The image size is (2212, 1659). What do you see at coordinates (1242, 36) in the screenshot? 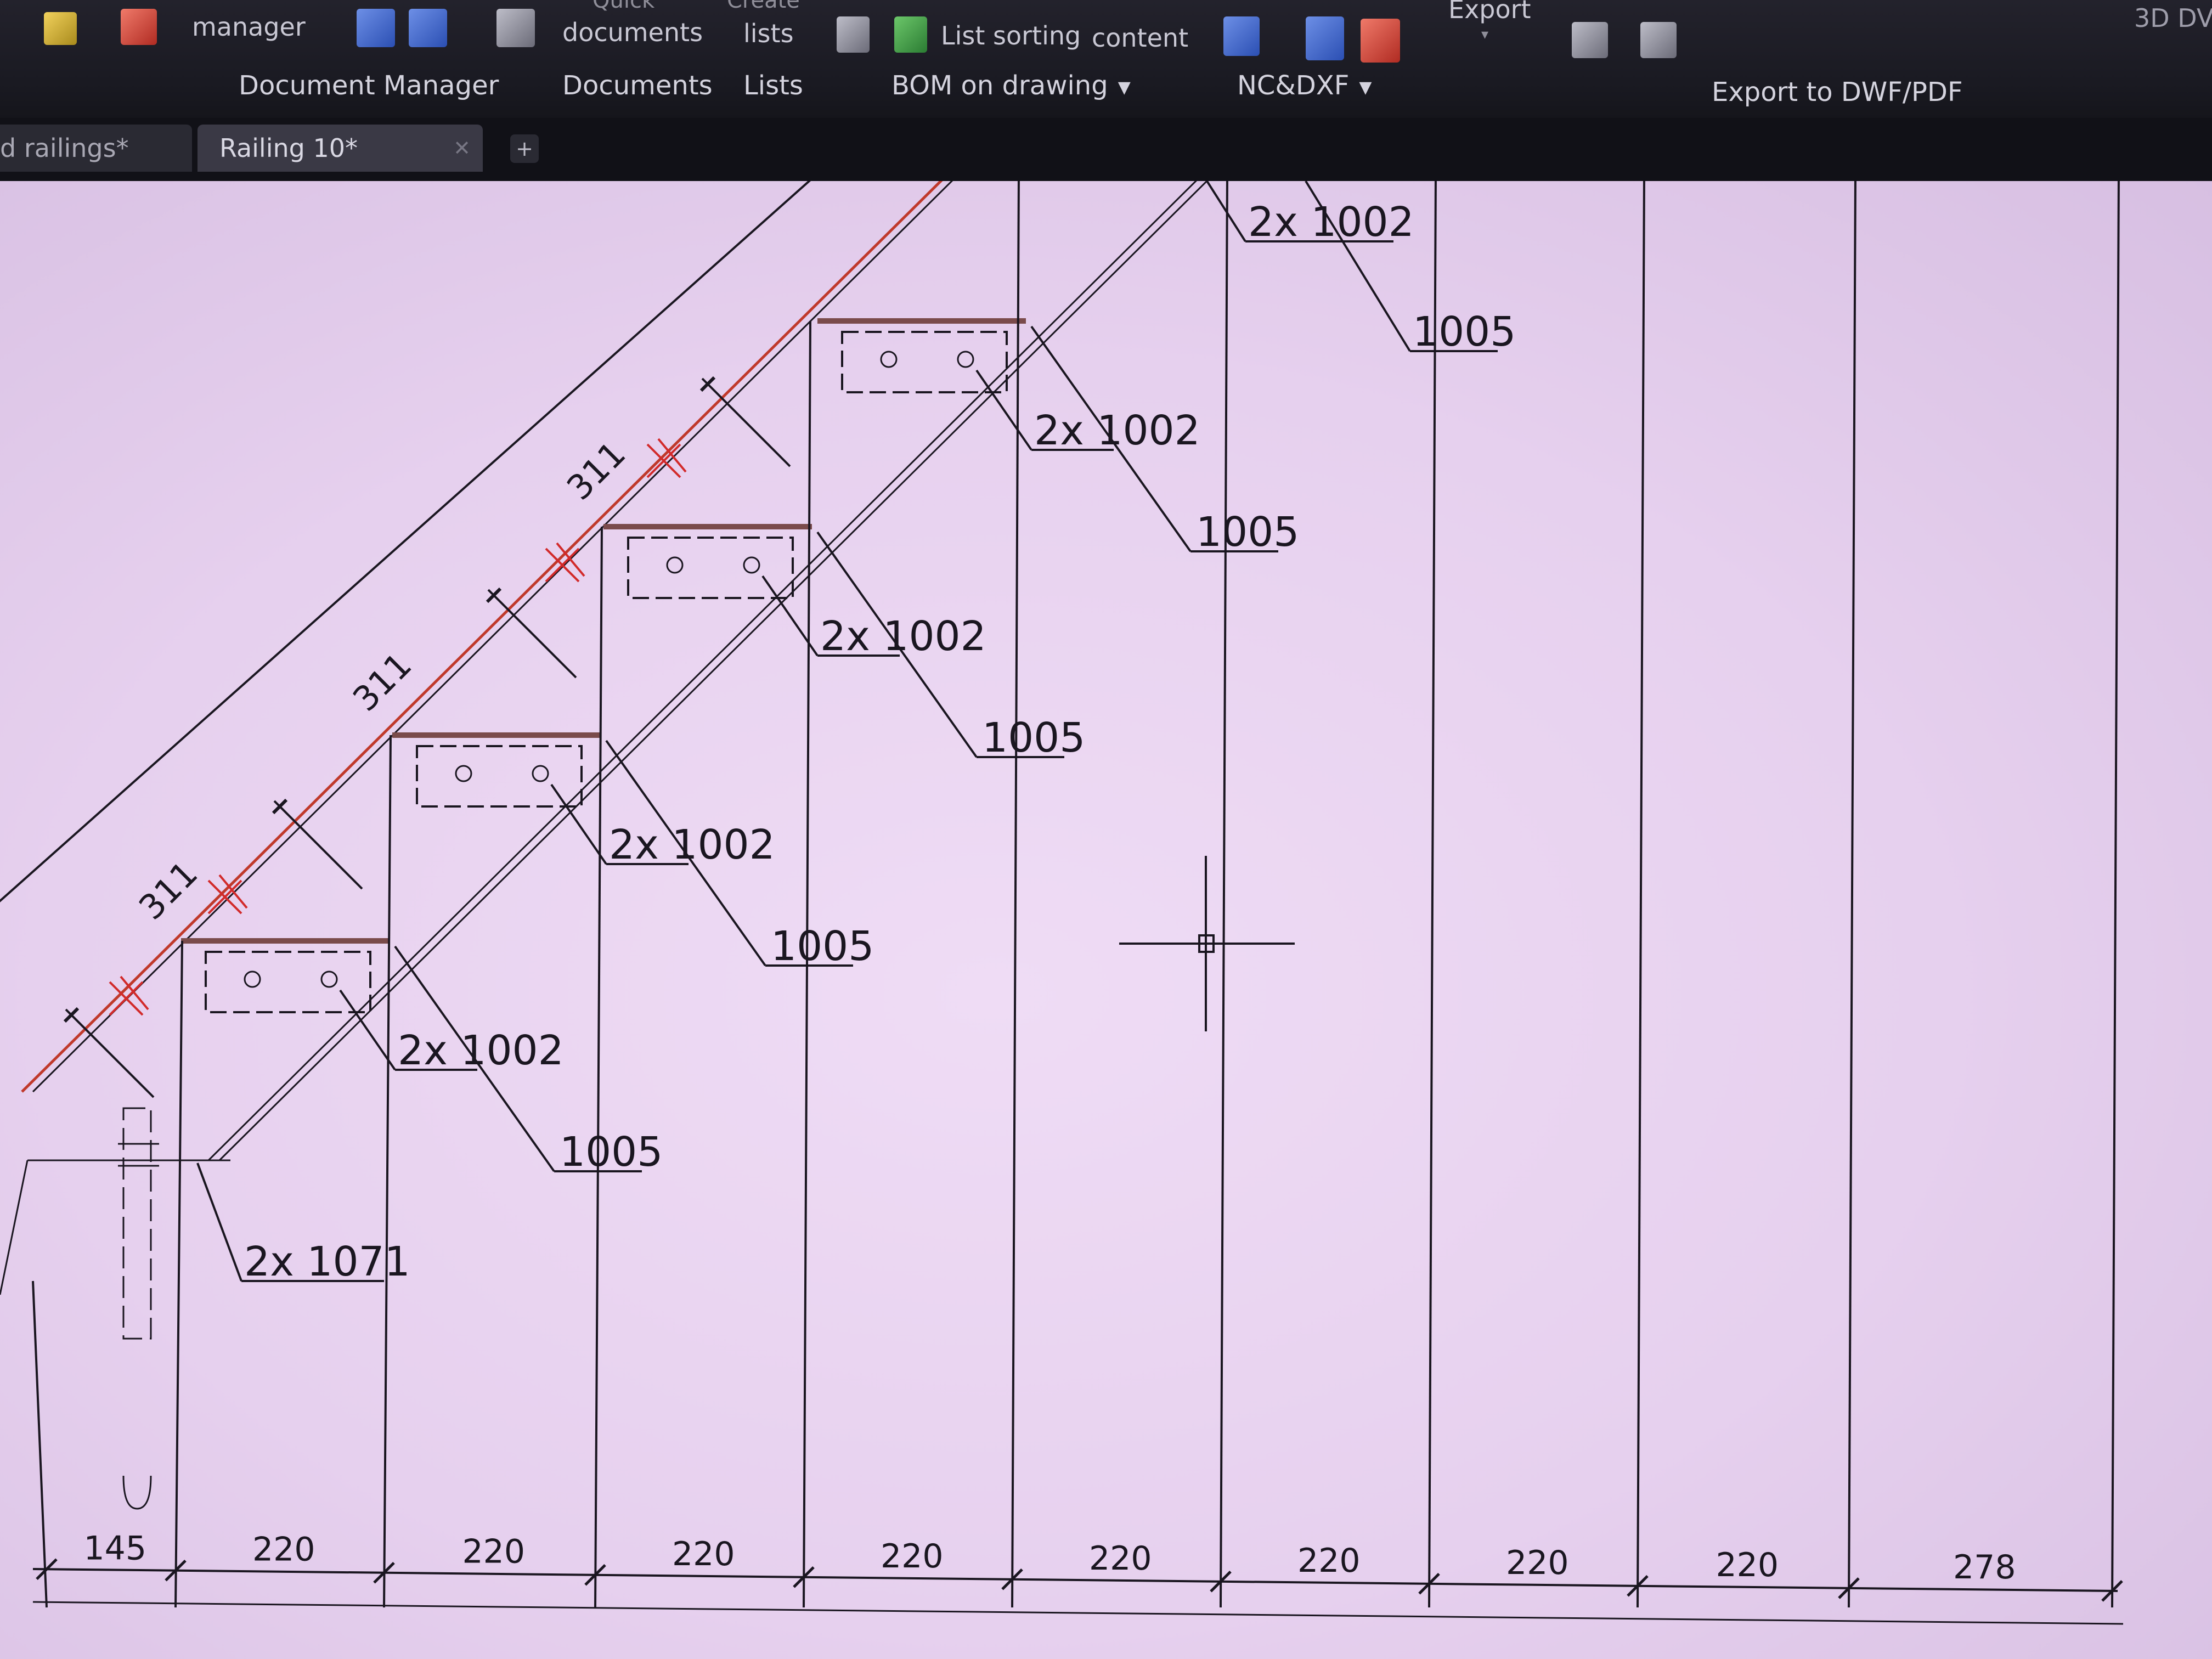
I see `nc-icon` at bounding box center [1242, 36].